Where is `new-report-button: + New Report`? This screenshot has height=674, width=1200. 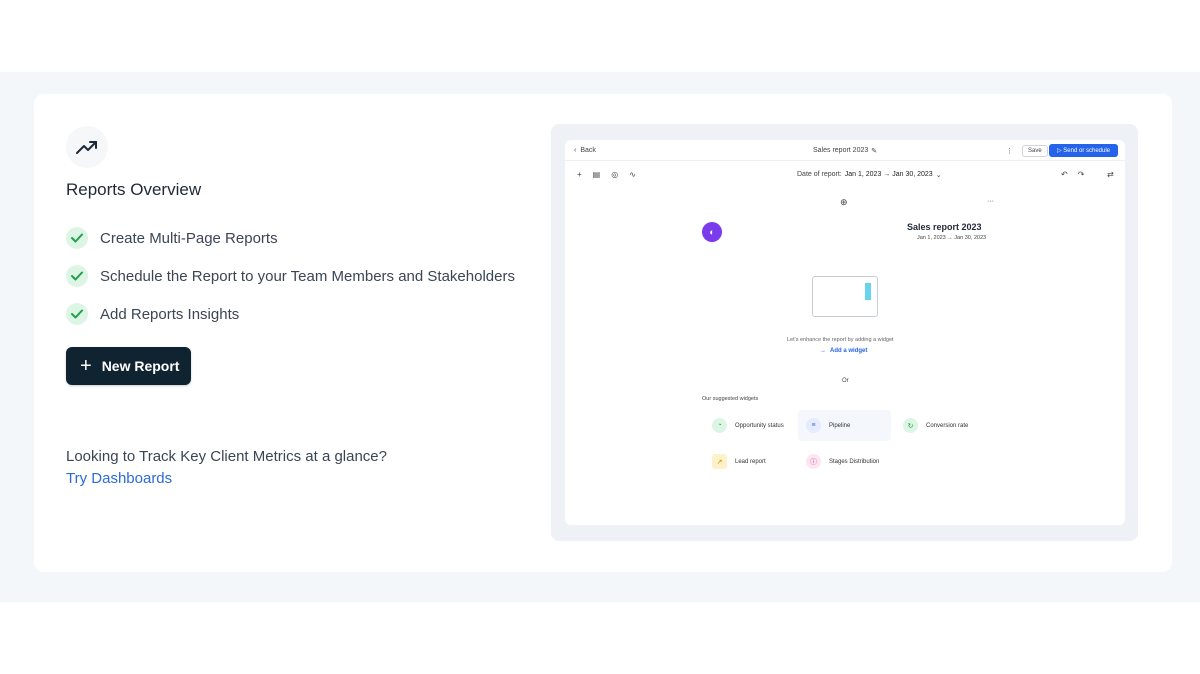 new-report-button: + New Report is located at coordinates (128, 366).